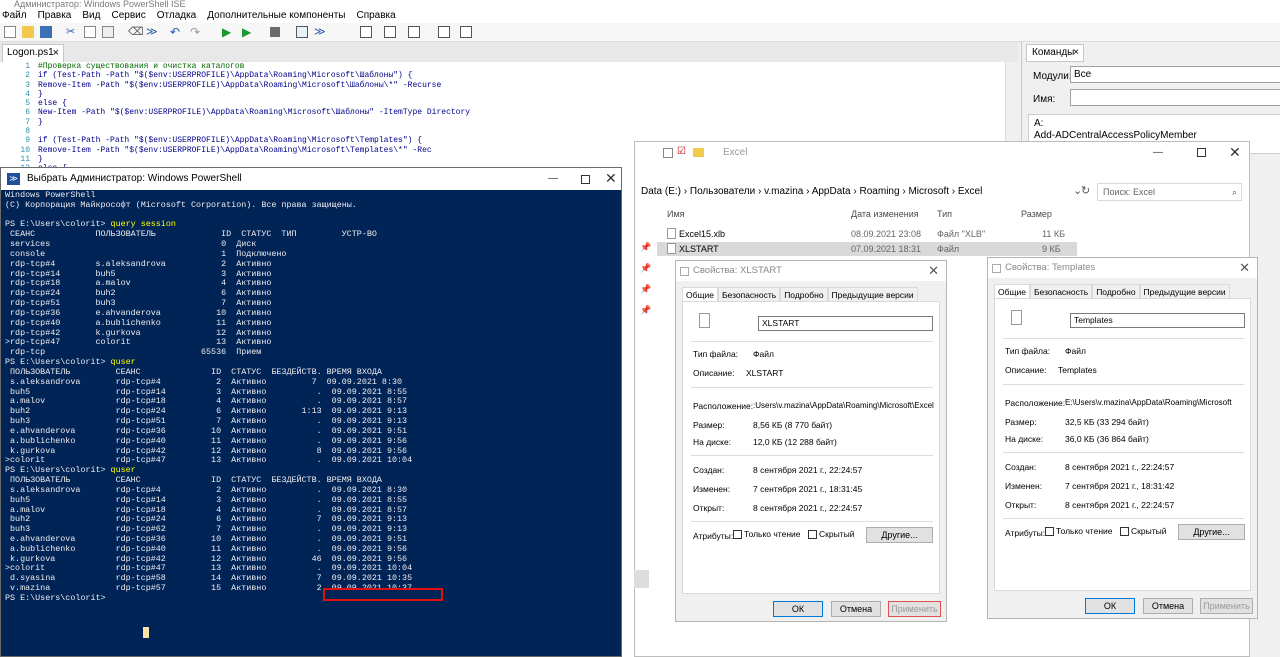 This screenshot has width=1280, height=657. What do you see at coordinates (275, 32) in the screenshot?
I see `stop-icon` at bounding box center [275, 32].